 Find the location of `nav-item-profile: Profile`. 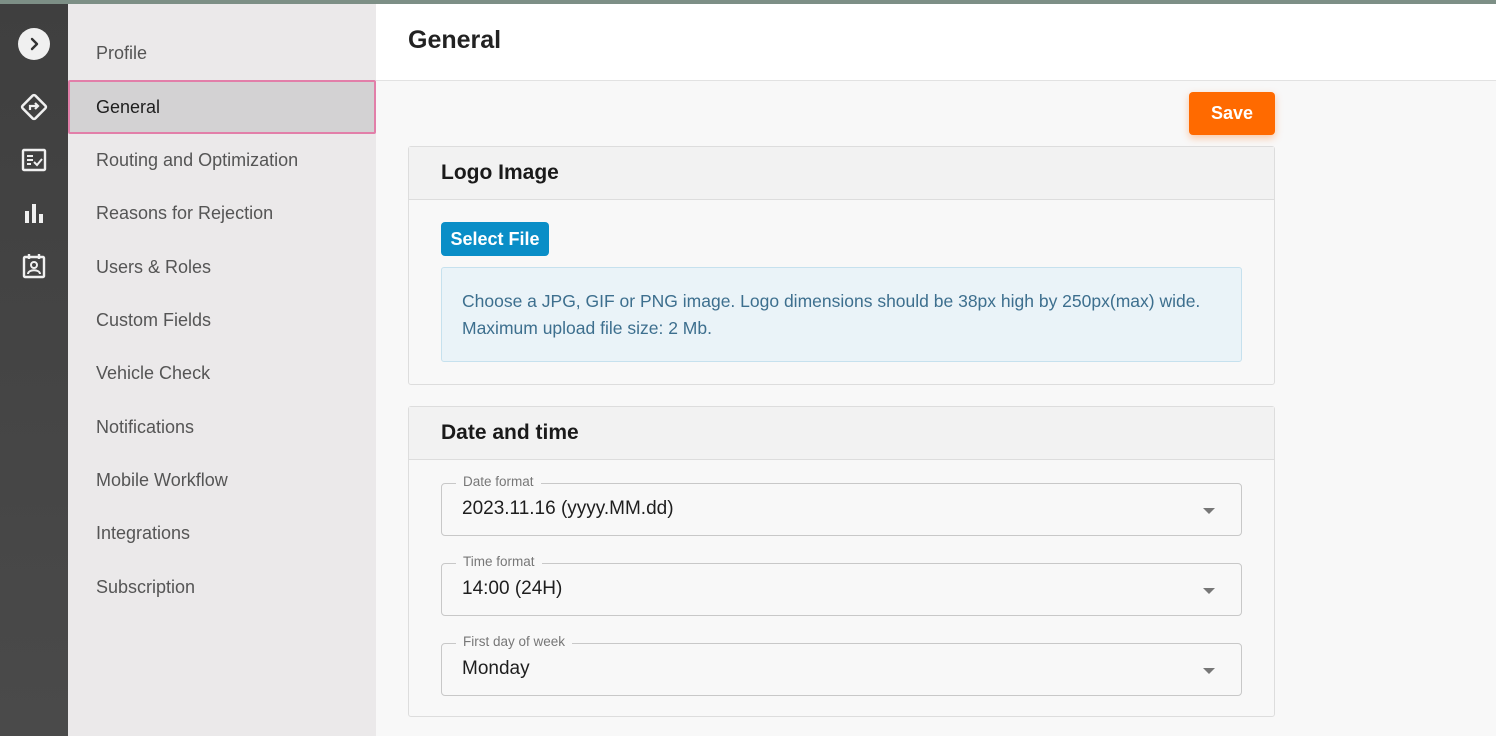

nav-item-profile: Profile is located at coordinates (222, 53).